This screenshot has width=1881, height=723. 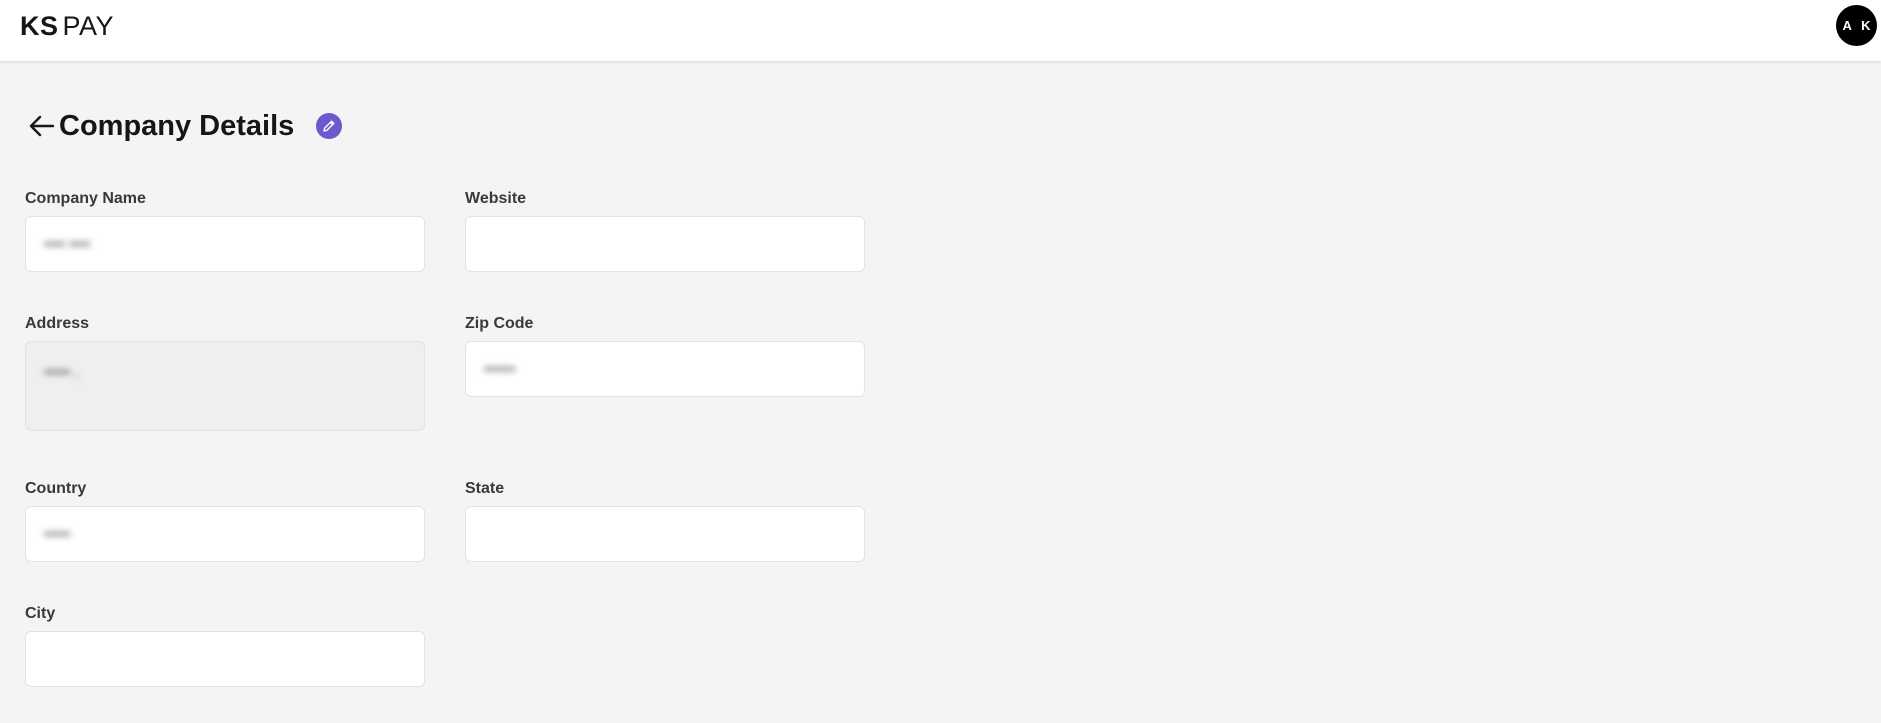 I want to click on state-label: State, so click(x=485, y=488).